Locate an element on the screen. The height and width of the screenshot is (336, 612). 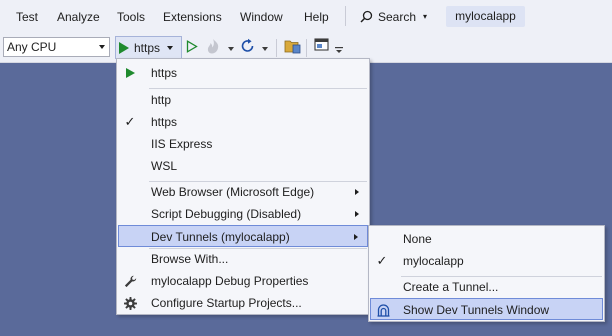
menu-item-script-debugging: Script Debugging (Disabled) is located at coordinates (243, 214).